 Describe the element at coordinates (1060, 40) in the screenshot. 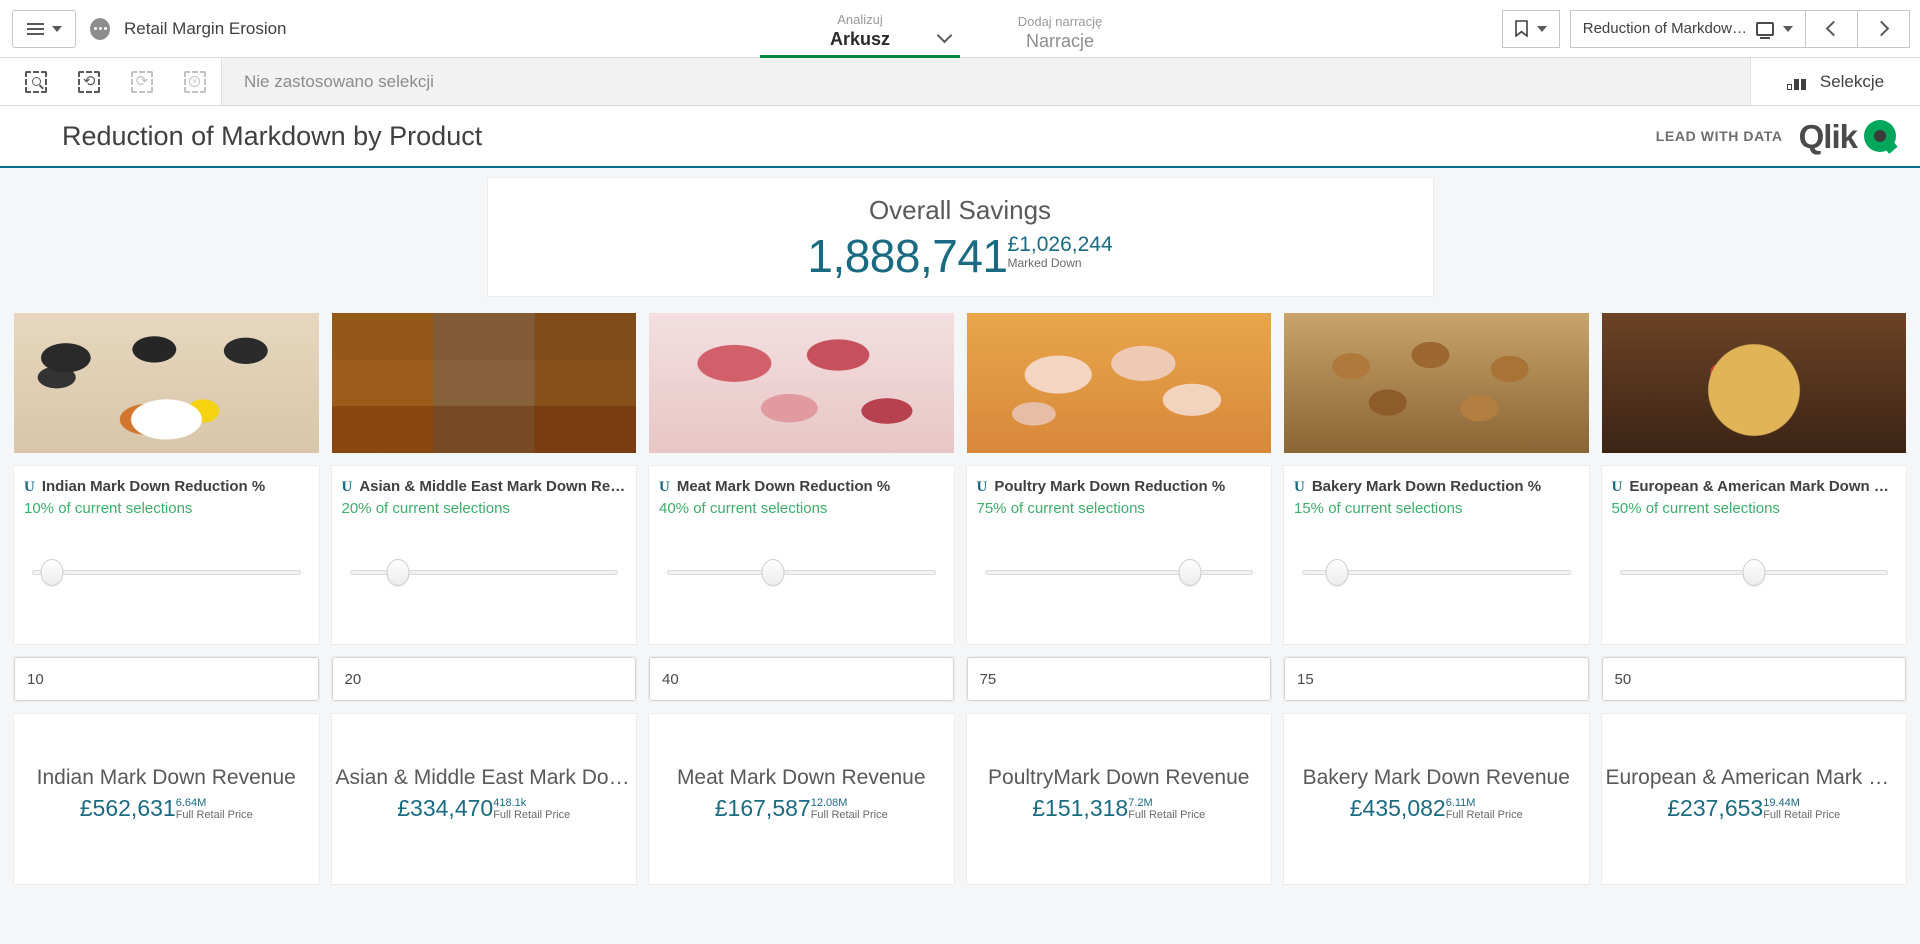

I see `tab-narrative-label: Narracje` at that location.